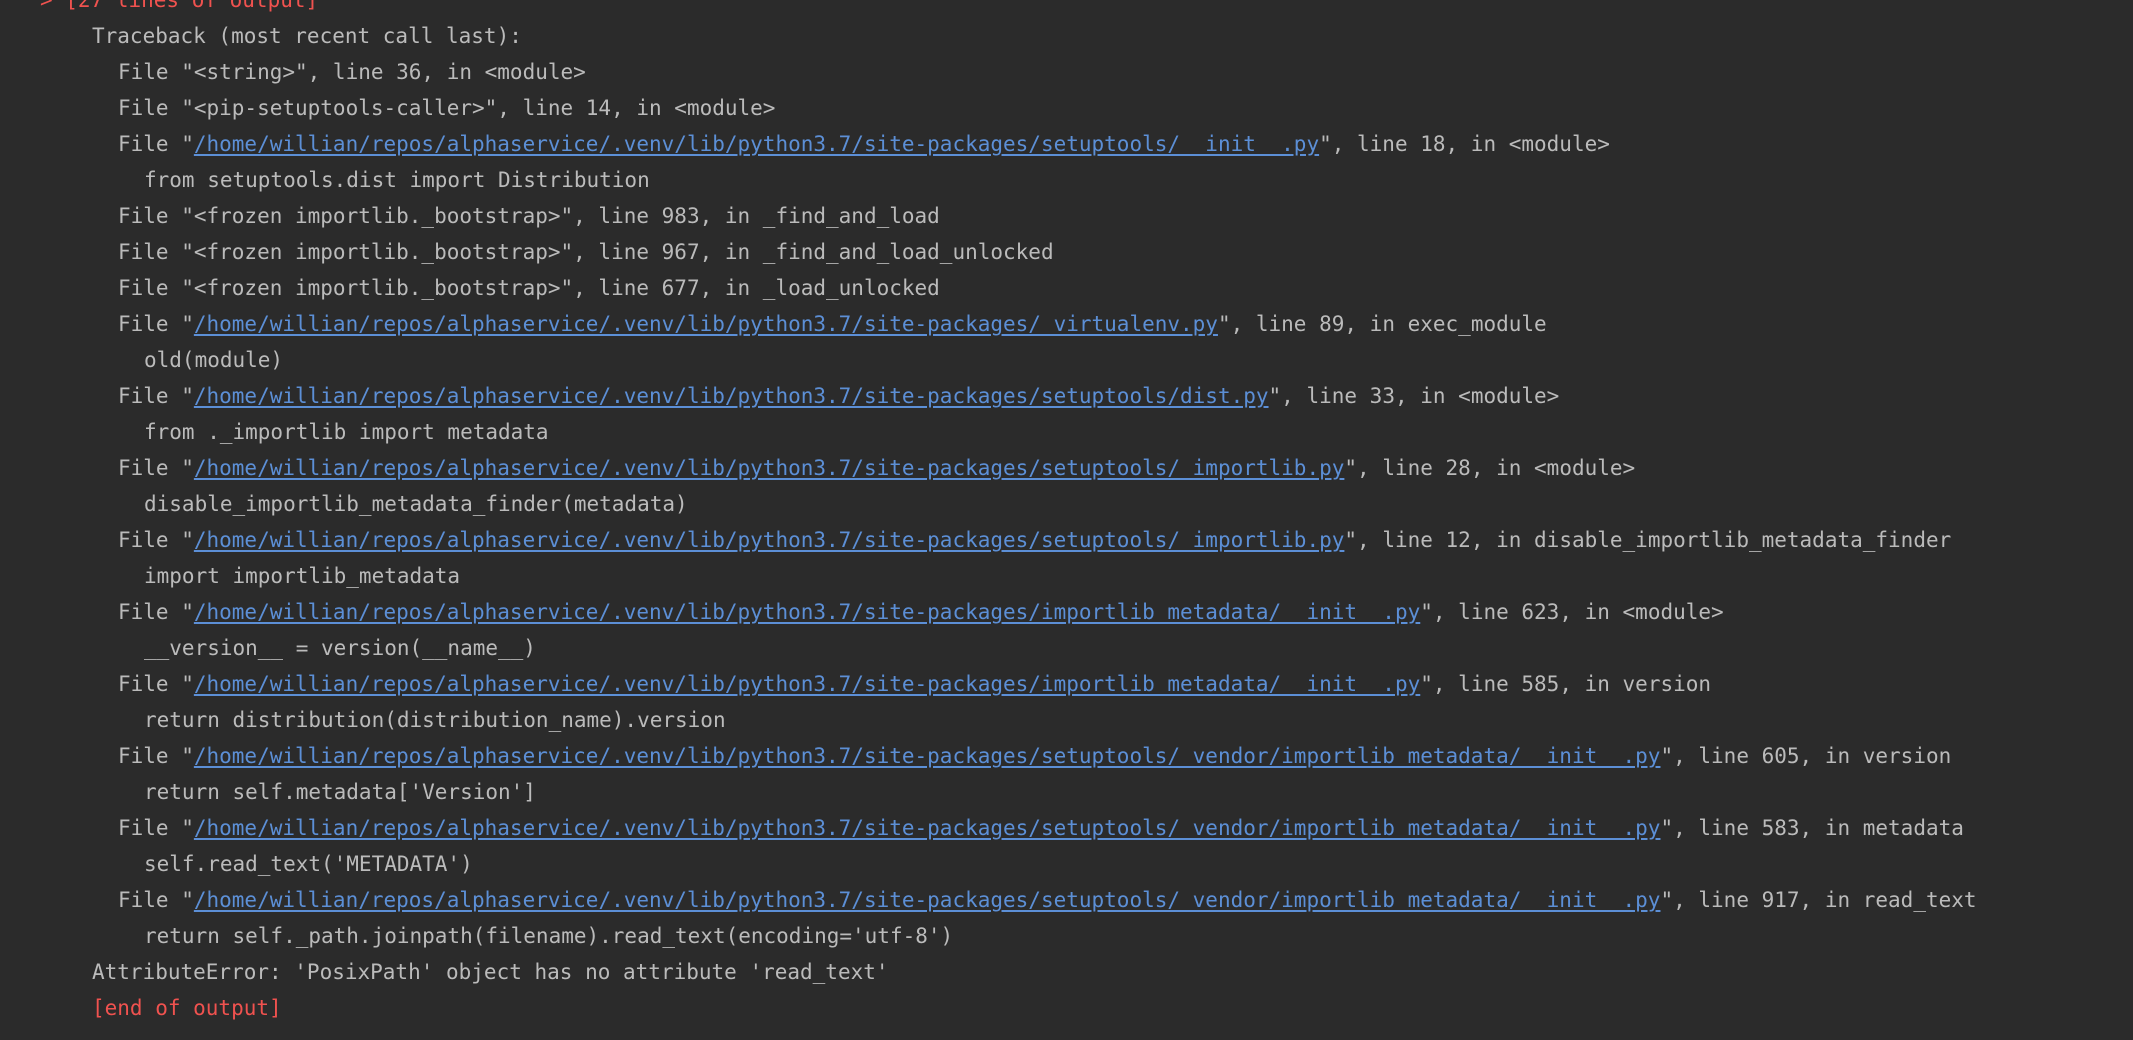 The image size is (2133, 1040). What do you see at coordinates (352, 72) in the screenshot?
I see `traceback-text: File "<string>", line 36, in <module>` at bounding box center [352, 72].